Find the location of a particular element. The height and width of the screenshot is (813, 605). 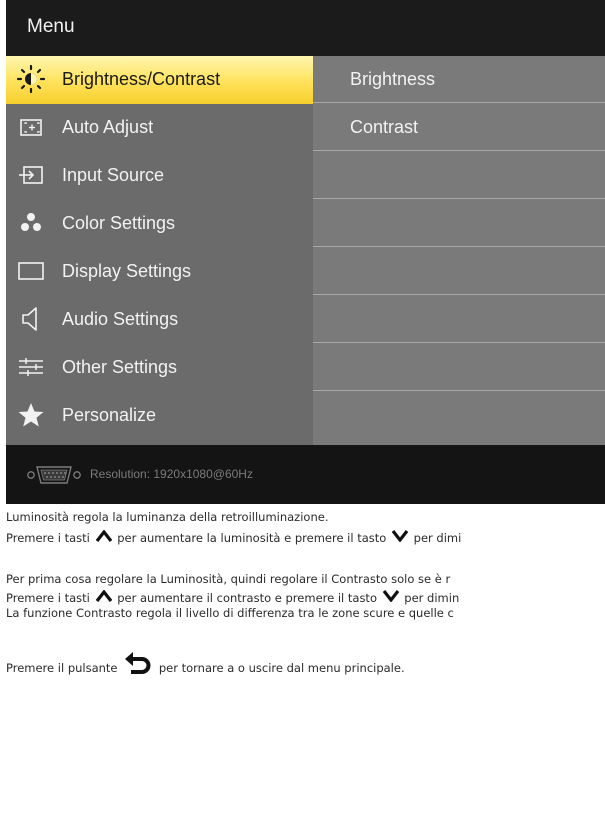

personalize-icon is located at coordinates (31, 415).